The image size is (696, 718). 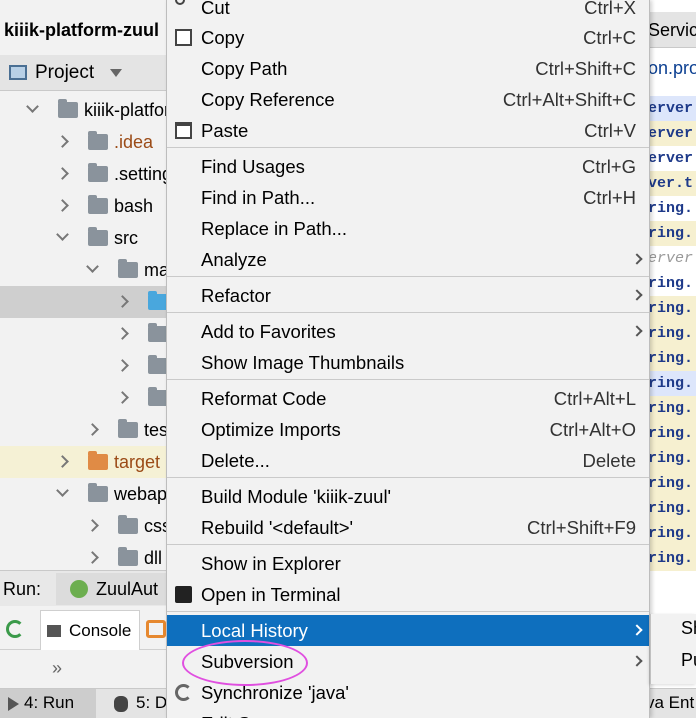 I want to click on menu-item-shortcut: Ctrl+Alt+Shift+C, so click(x=569, y=99).